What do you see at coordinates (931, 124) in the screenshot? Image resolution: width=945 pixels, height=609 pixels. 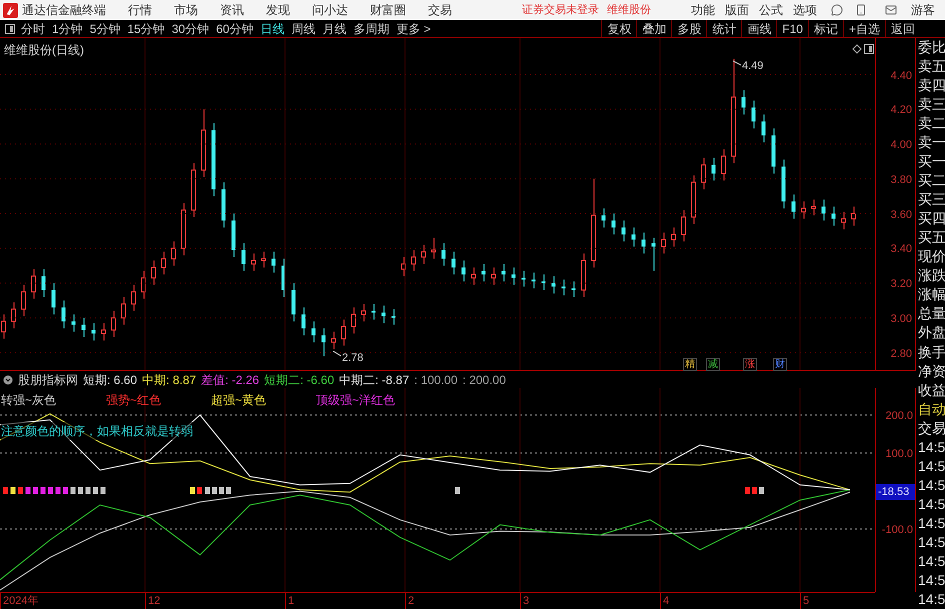 I see `quote-label: 卖二` at bounding box center [931, 124].